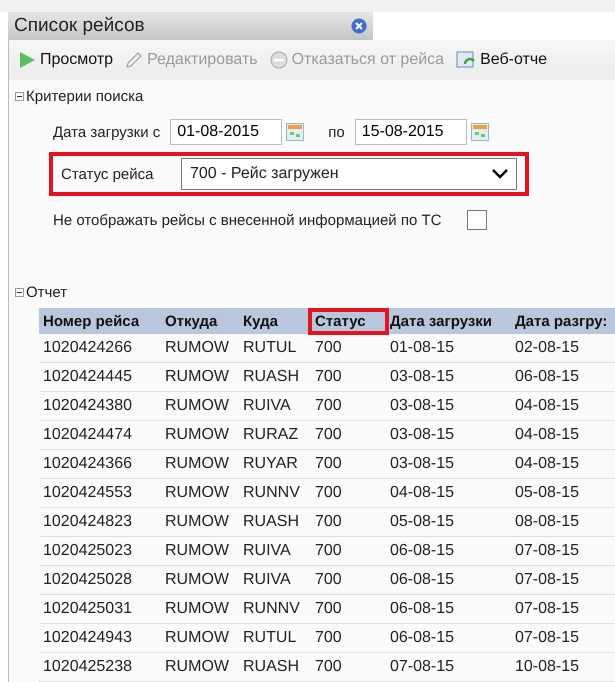 The height and width of the screenshot is (682, 615). I want to click on table-cell: 02-08-15, so click(563, 348).